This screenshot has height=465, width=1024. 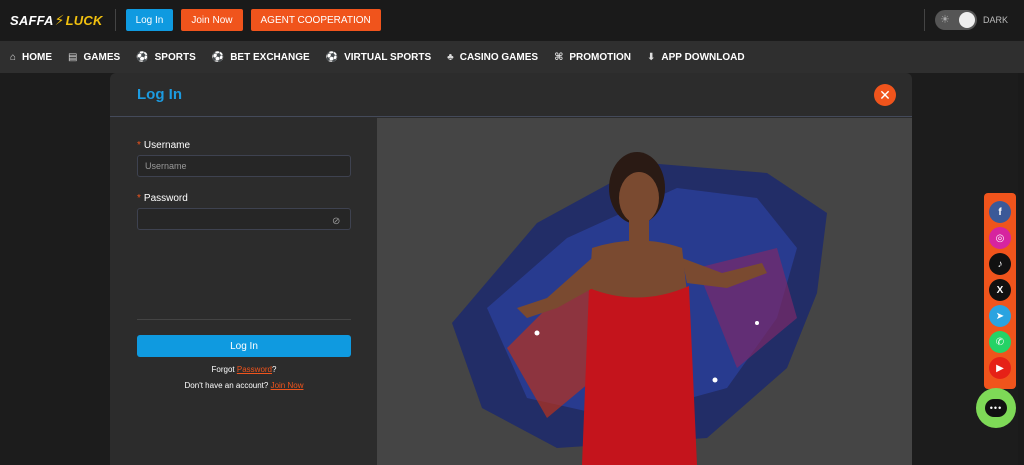 What do you see at coordinates (511, 95) in the screenshot?
I see `modal-header: Log In` at bounding box center [511, 95].